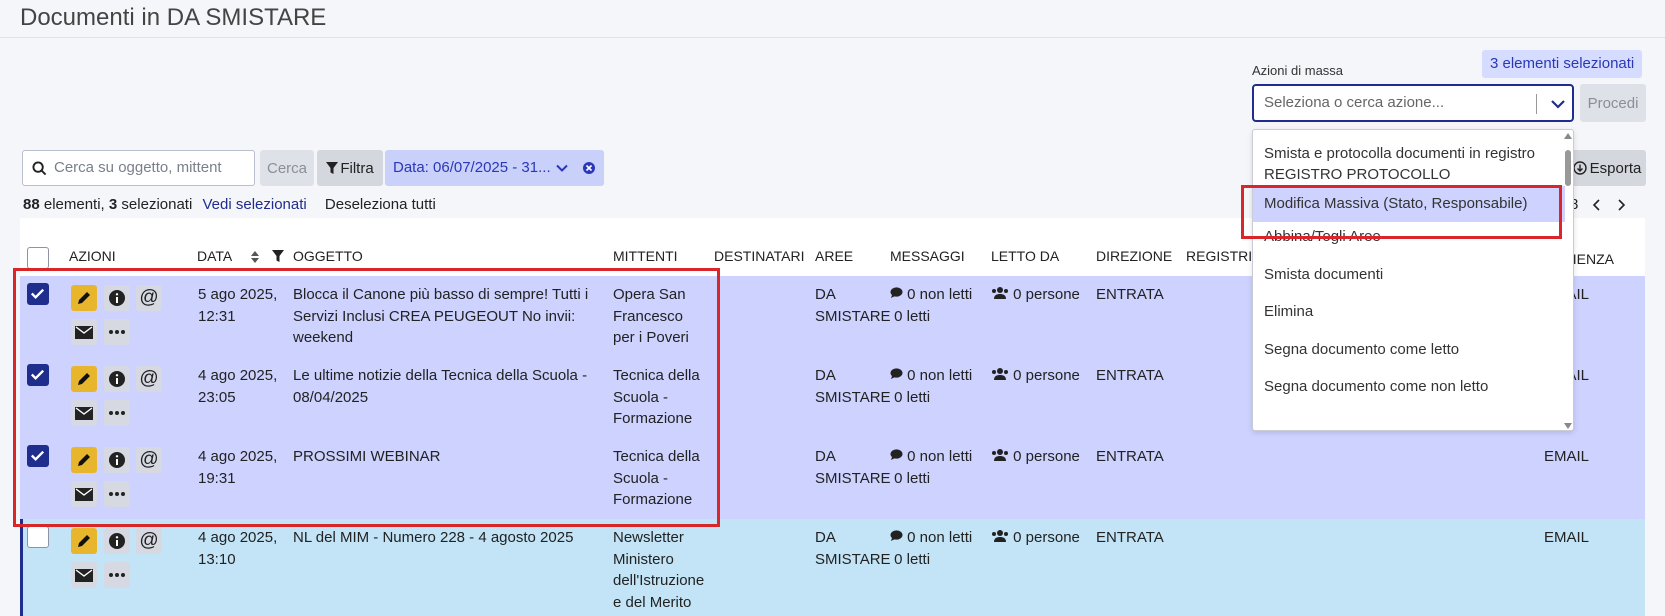  I want to click on check-icon, so click(37, 293).